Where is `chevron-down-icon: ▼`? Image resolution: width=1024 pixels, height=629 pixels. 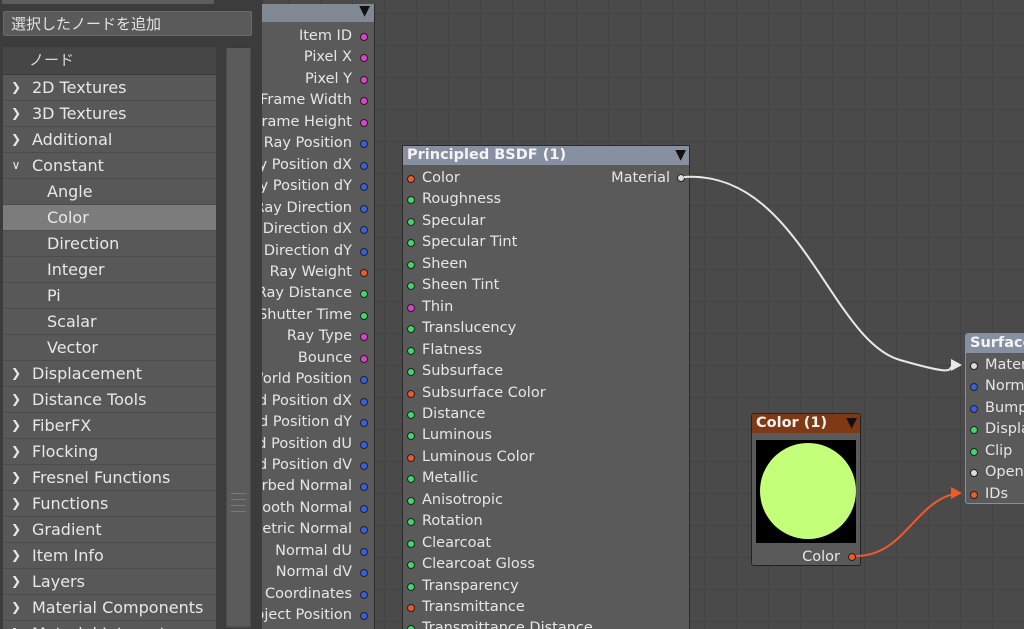 chevron-down-icon: ▼ is located at coordinates (851, 423).